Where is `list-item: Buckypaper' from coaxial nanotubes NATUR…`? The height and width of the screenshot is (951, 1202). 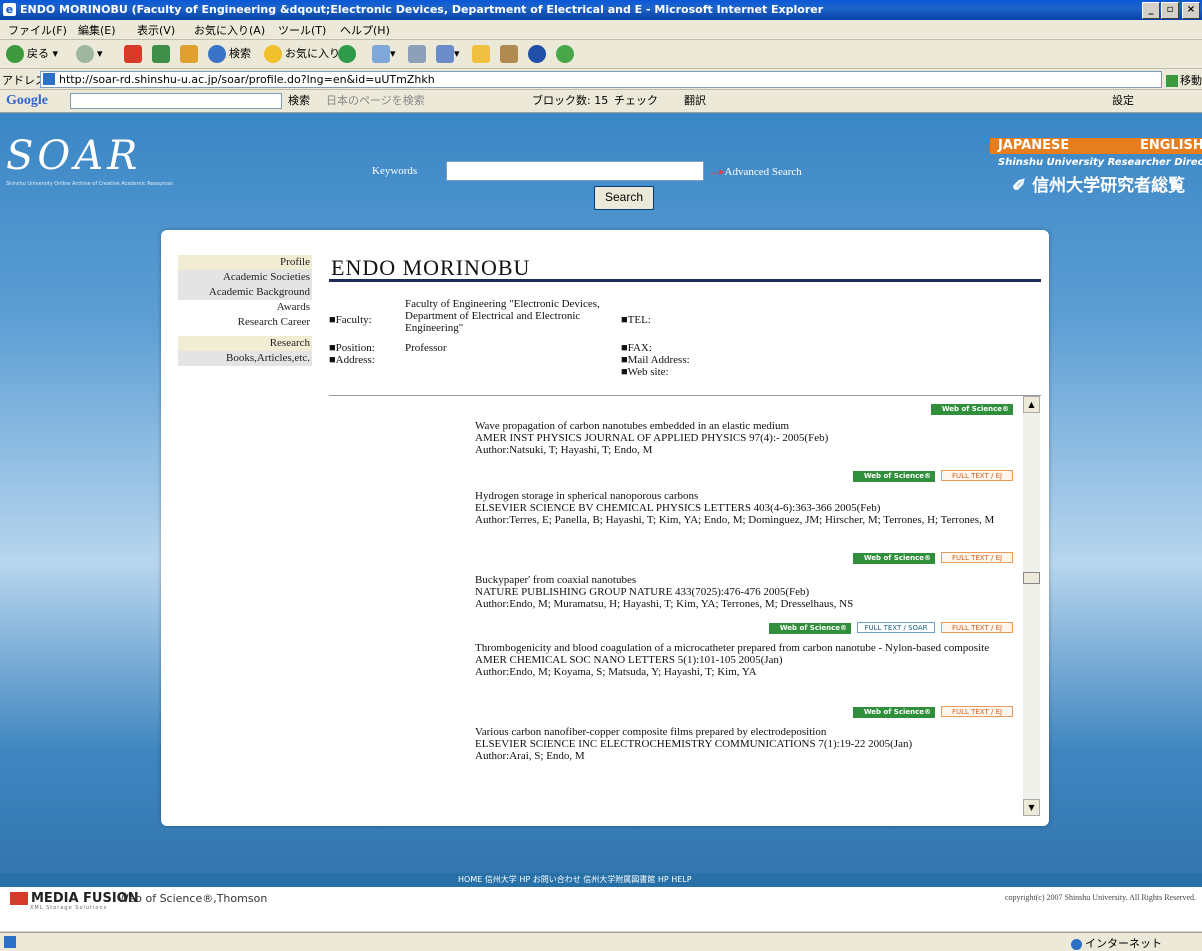 list-item: Buckypaper' from coaxial nanotubes NATUR… is located at coordinates (735, 592).